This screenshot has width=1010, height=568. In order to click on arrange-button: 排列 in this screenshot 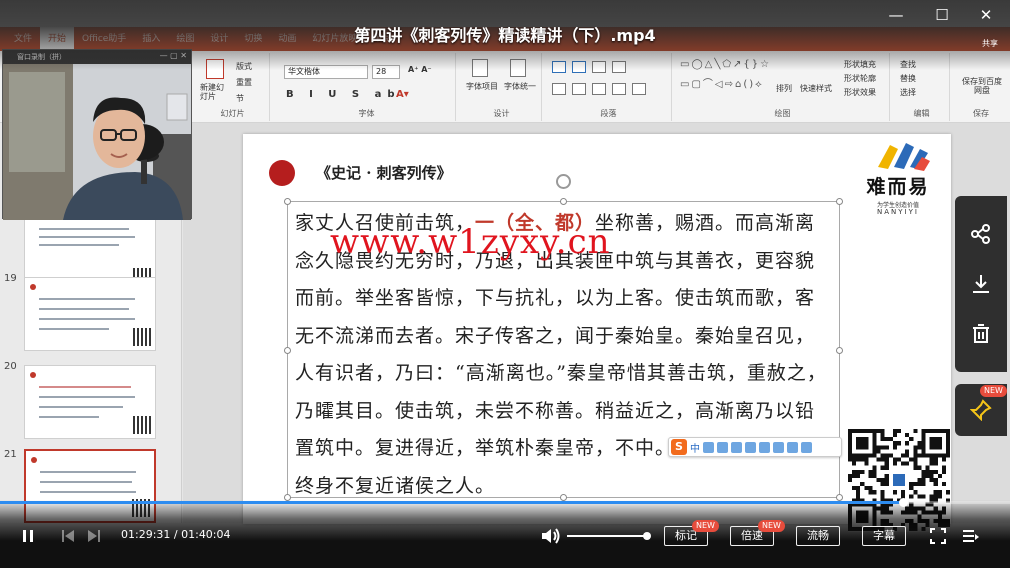, I will do `click(784, 88)`.